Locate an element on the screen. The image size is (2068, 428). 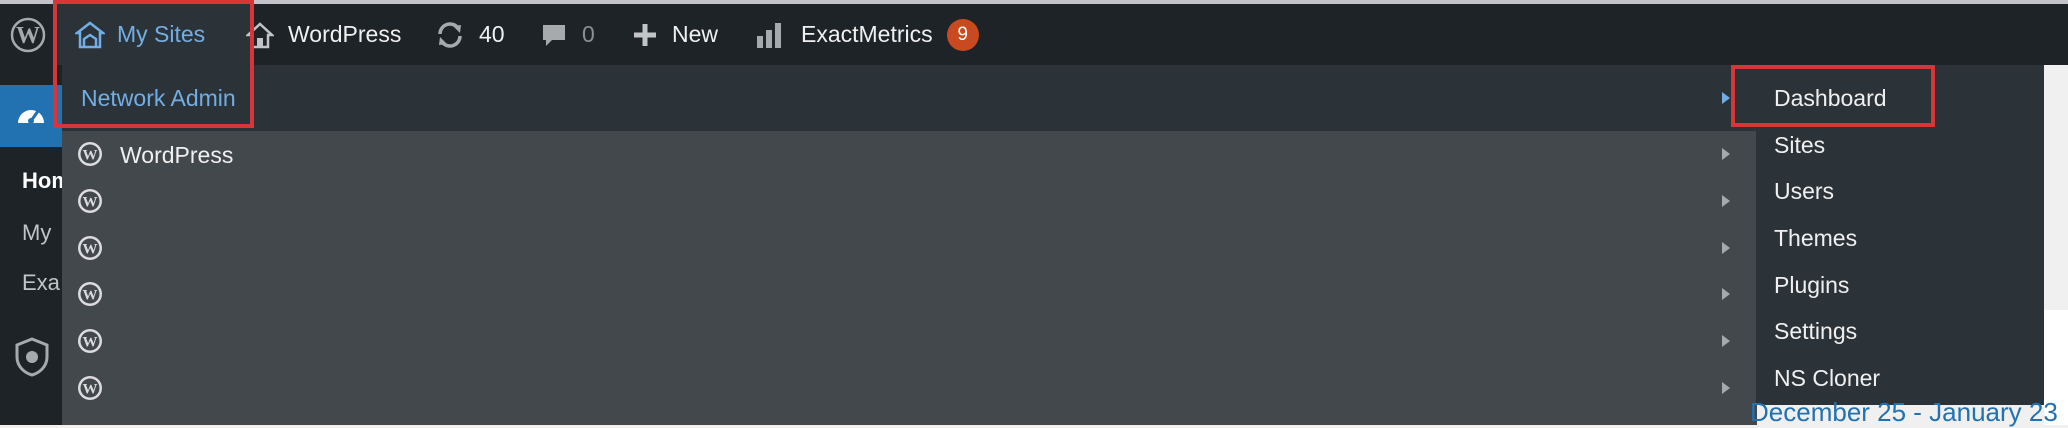
comments-count: 0 is located at coordinates (588, 34).